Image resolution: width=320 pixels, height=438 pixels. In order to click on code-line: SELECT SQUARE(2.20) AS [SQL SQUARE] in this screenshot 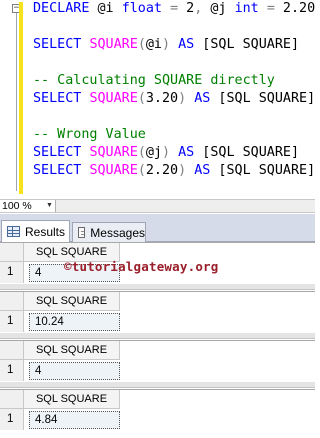, I will do `click(174, 171)`.